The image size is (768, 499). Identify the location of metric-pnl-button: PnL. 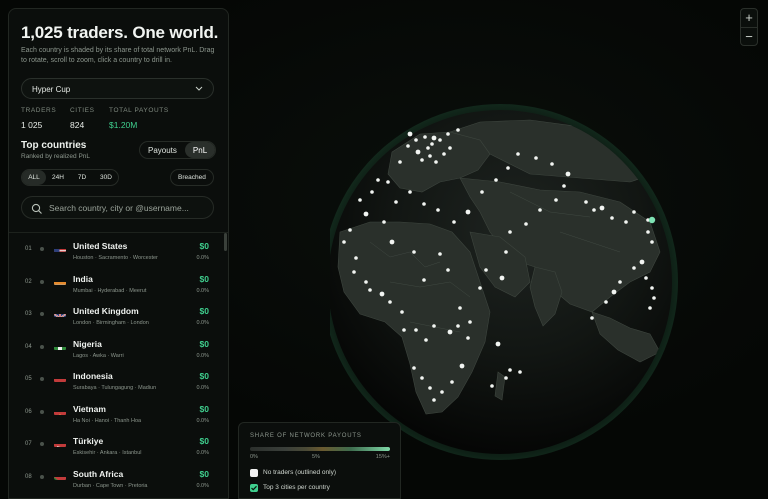
(200, 150).